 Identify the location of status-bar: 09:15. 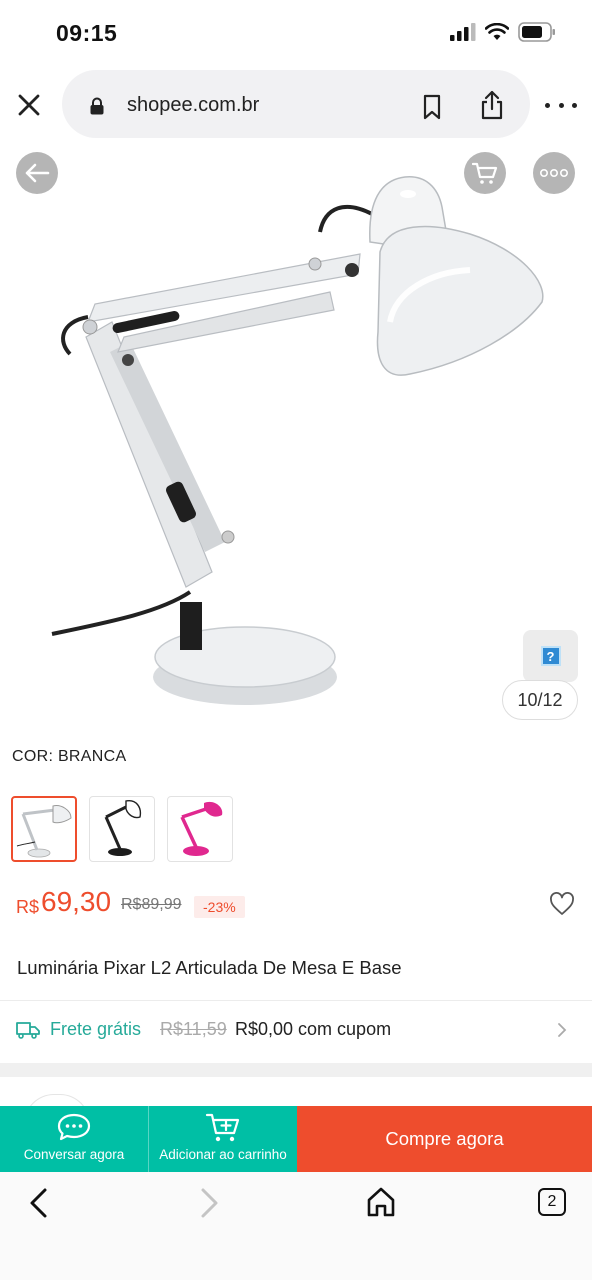
(296, 33).